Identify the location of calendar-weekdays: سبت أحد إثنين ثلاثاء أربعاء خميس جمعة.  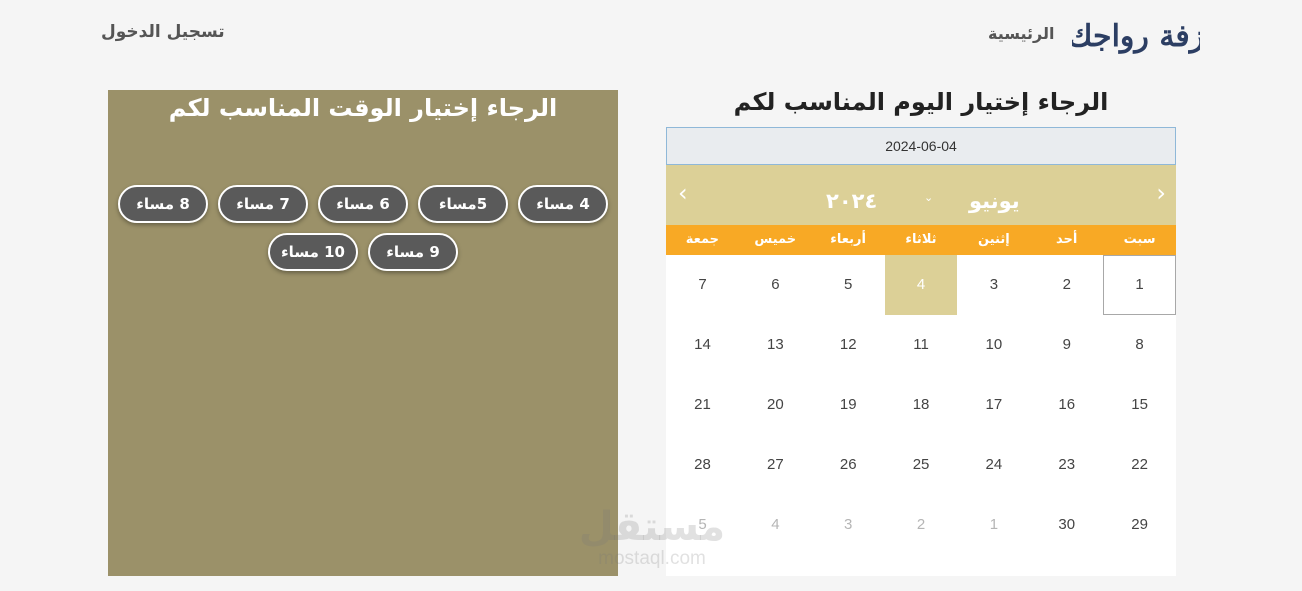
(921, 240).